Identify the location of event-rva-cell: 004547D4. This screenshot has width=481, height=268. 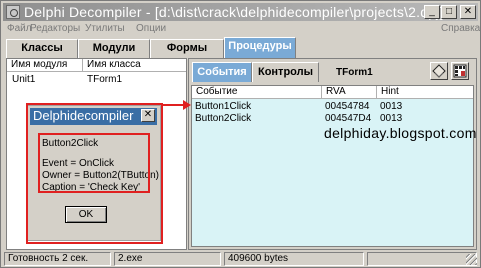
(348, 118).